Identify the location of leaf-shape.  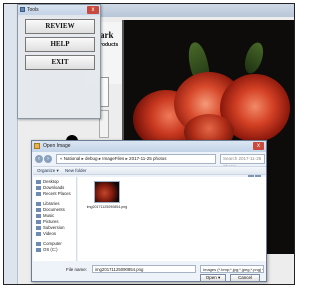
(254, 58).